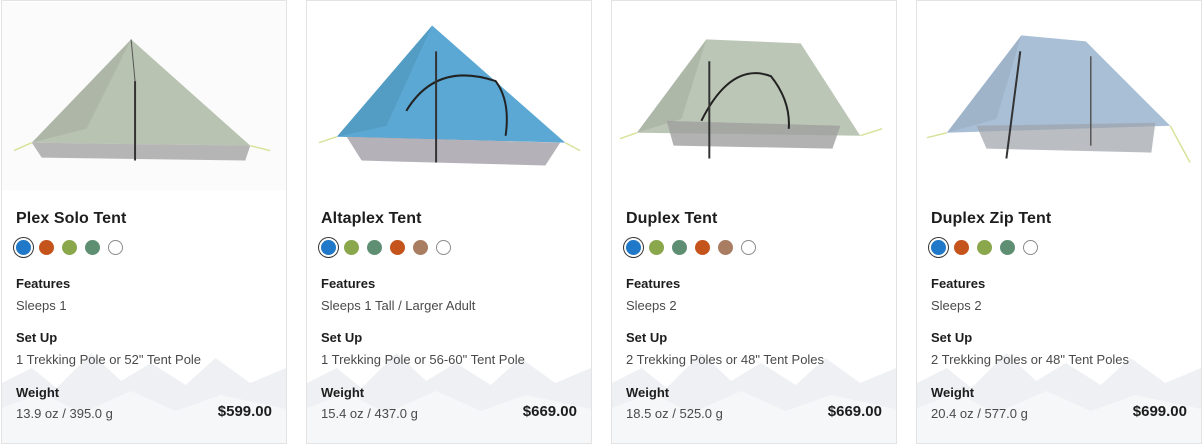 Image resolution: width=1203 pixels, height=446 pixels. I want to click on weight-value: 15.4 oz / 437.0 g, so click(369, 413).